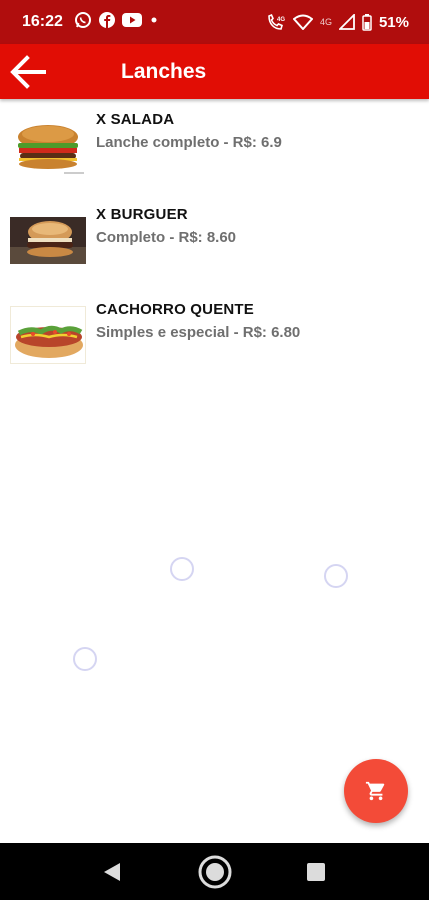 Image resolution: width=429 pixels, height=900 pixels. I want to click on home-circle-icon, so click(215, 872).